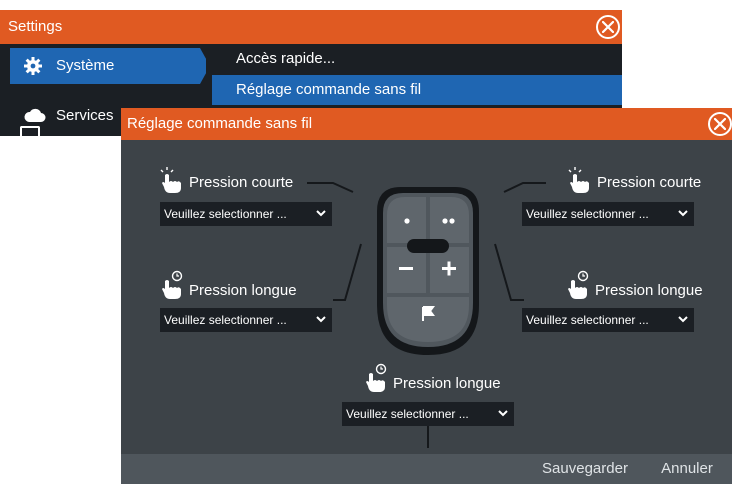  I want to click on menu-item-label: Réglage commande sans fil, so click(329, 89).